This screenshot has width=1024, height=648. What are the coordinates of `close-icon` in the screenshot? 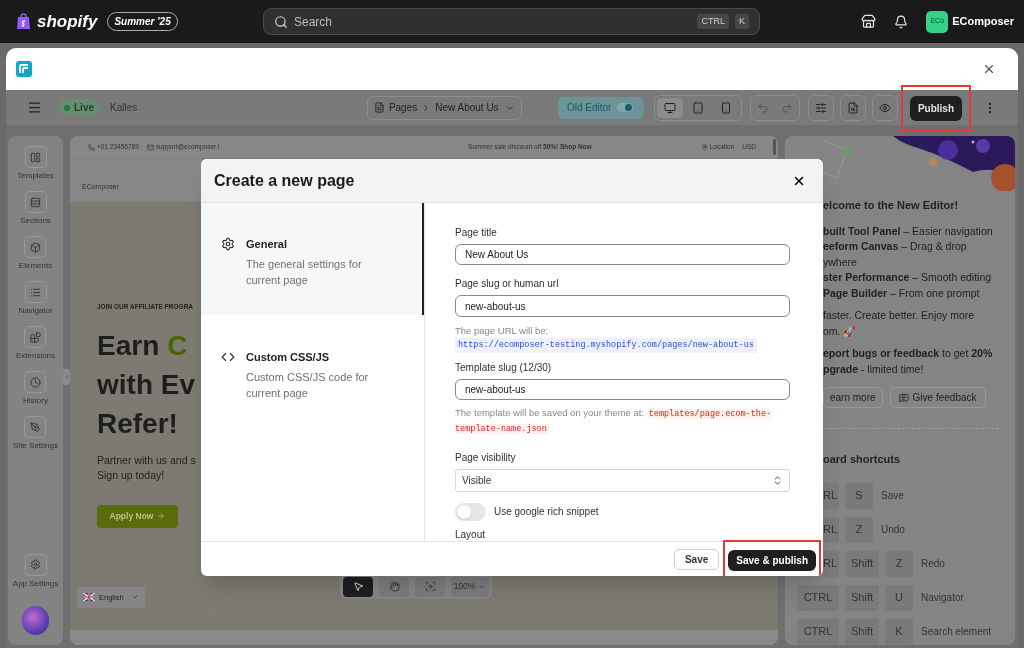 It's located at (989, 69).